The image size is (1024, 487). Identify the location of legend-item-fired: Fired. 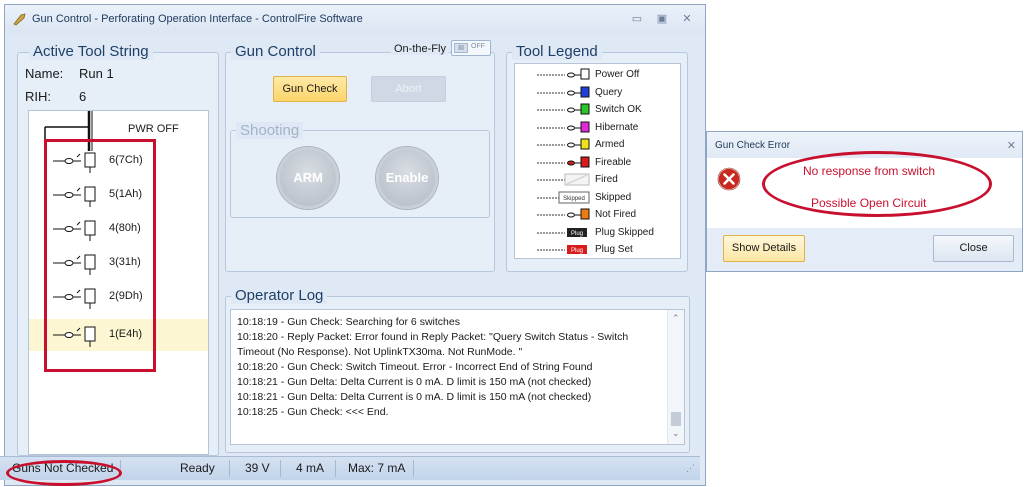
(597, 179).